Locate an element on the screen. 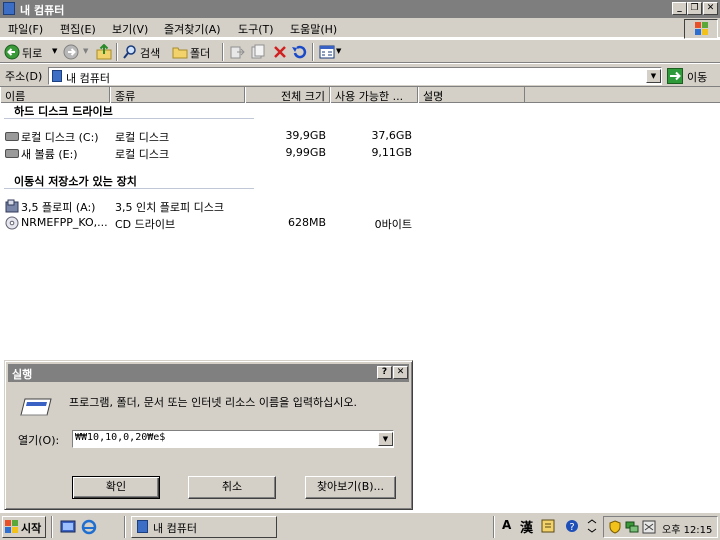 The height and width of the screenshot is (540, 720). go-button: 이동 is located at coordinates (691, 76).